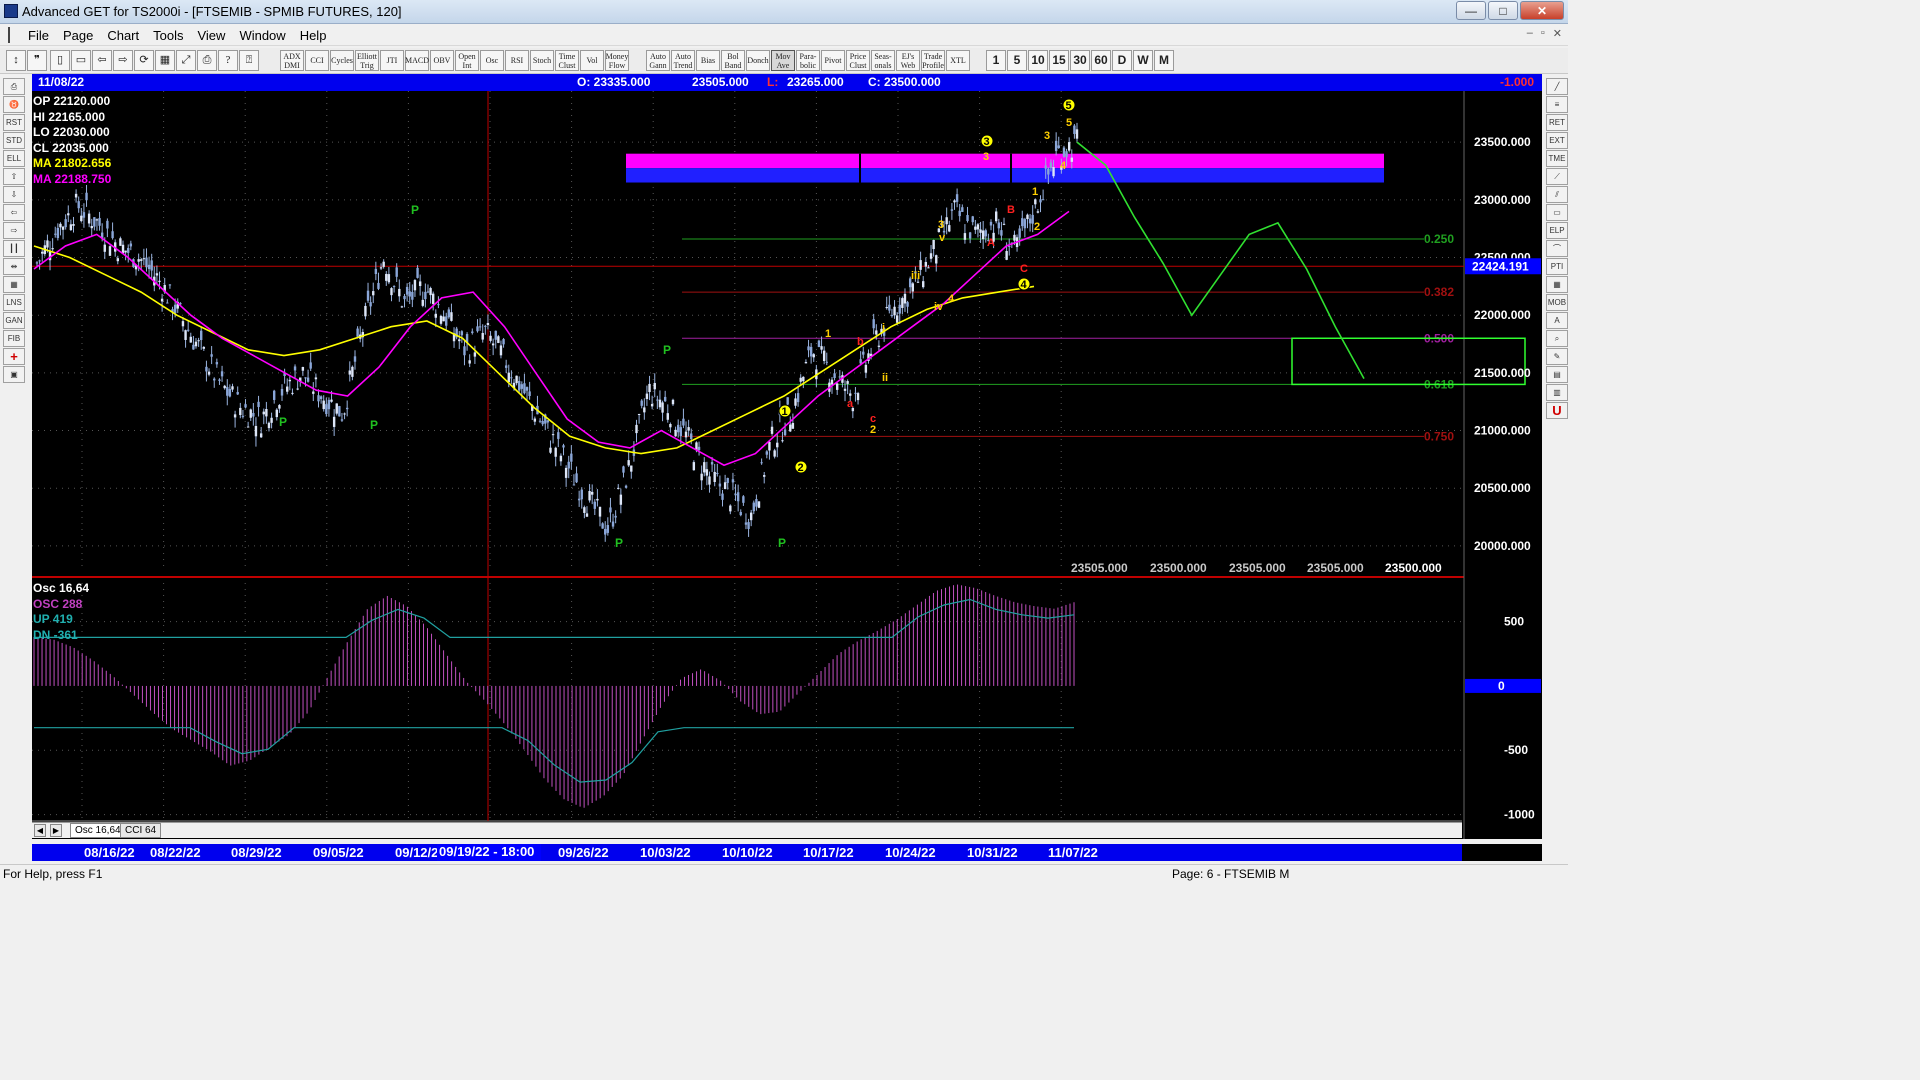  What do you see at coordinates (228, 60) in the screenshot?
I see `hint-icon: ?` at bounding box center [228, 60].